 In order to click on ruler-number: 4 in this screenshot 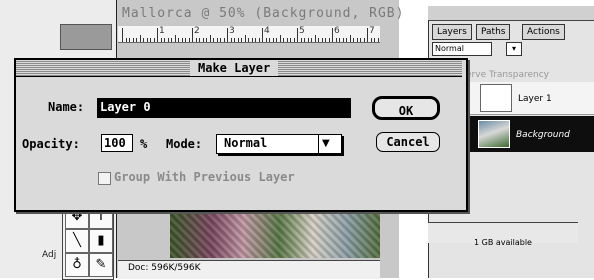, I will do `click(267, 31)`.